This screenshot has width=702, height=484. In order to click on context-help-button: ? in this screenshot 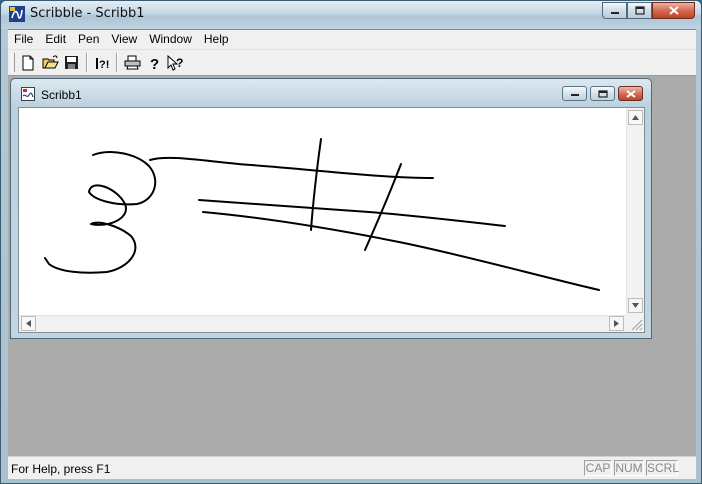, I will do `click(175, 62)`.